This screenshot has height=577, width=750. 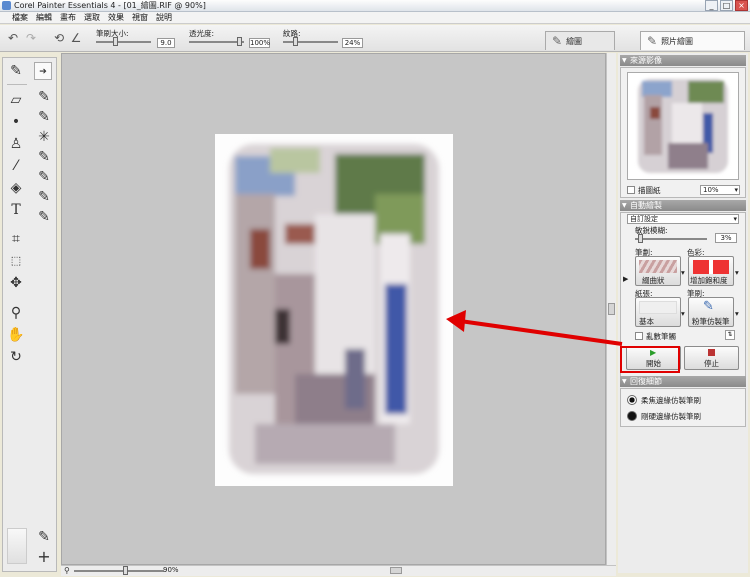 What do you see at coordinates (683, 381) in the screenshot?
I see `restore-detail-header: 回復細節` at bounding box center [683, 381].